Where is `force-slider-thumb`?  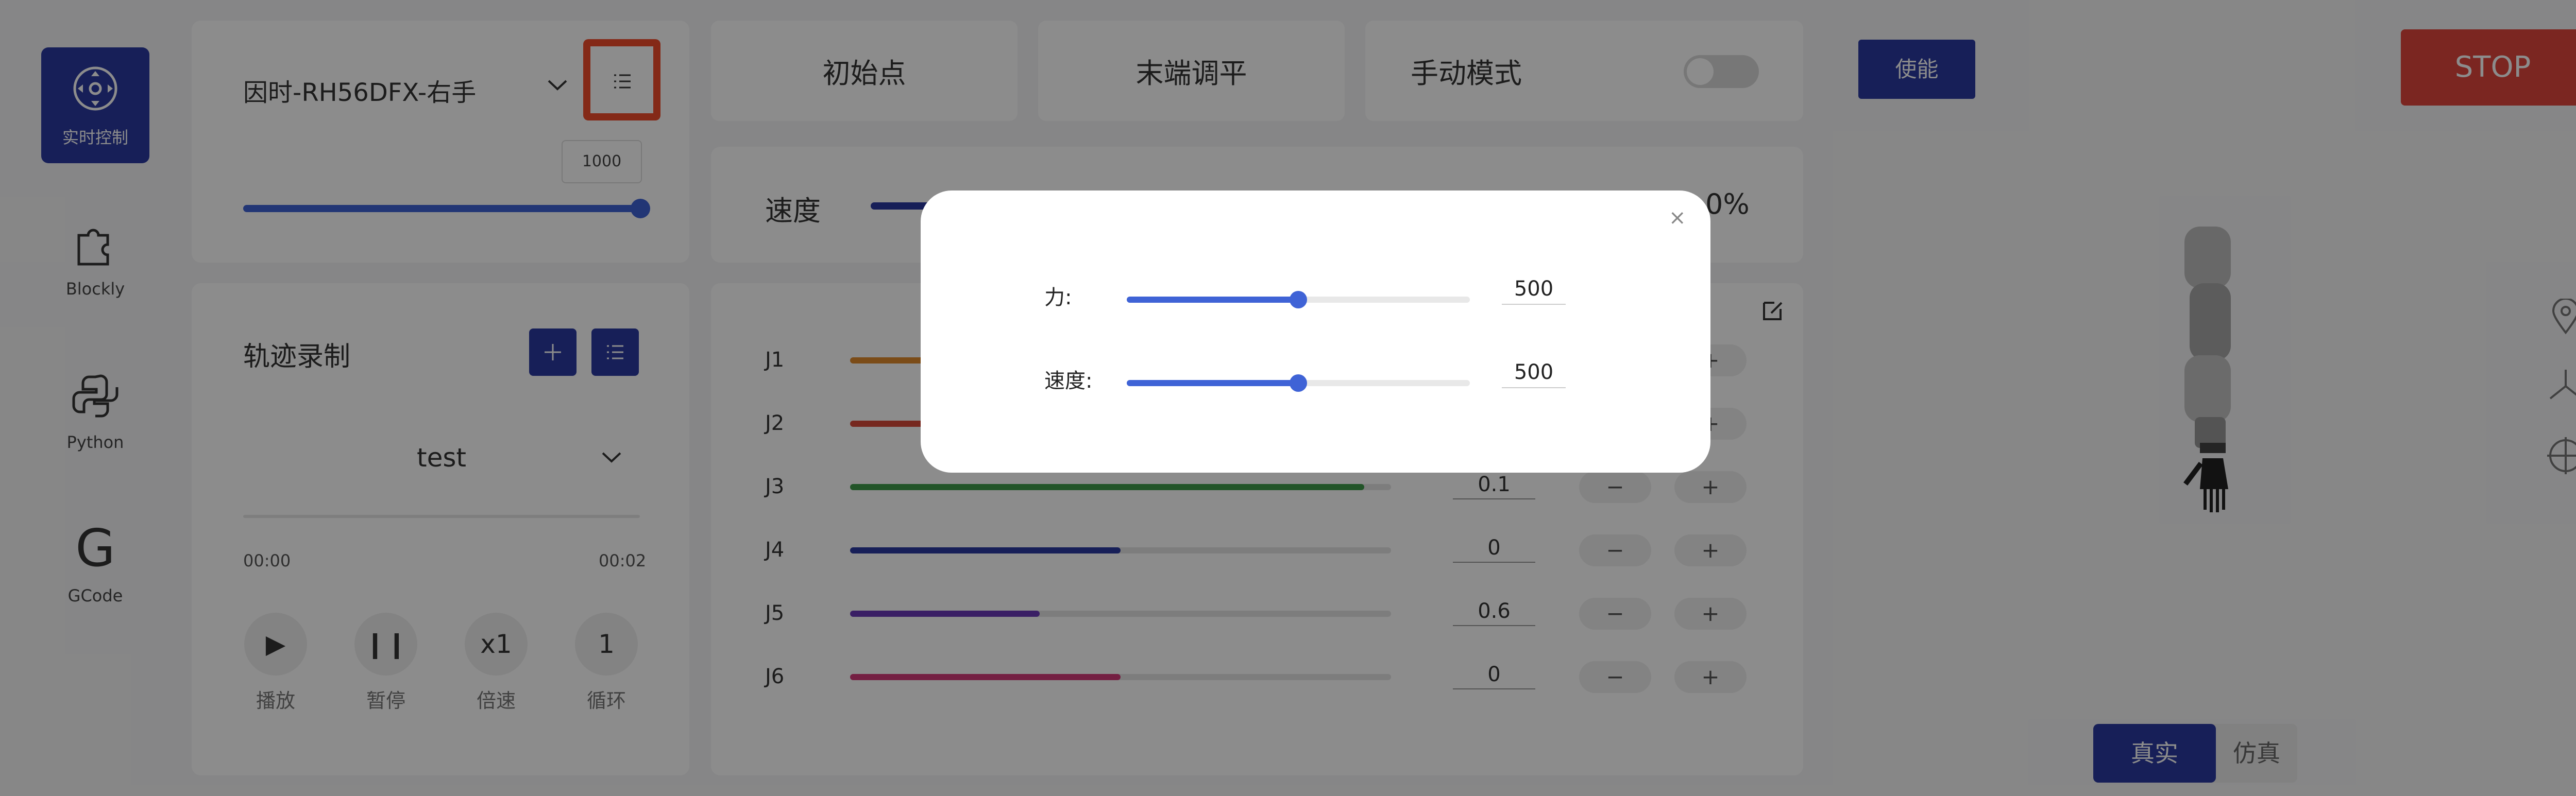 force-slider-thumb is located at coordinates (1299, 299).